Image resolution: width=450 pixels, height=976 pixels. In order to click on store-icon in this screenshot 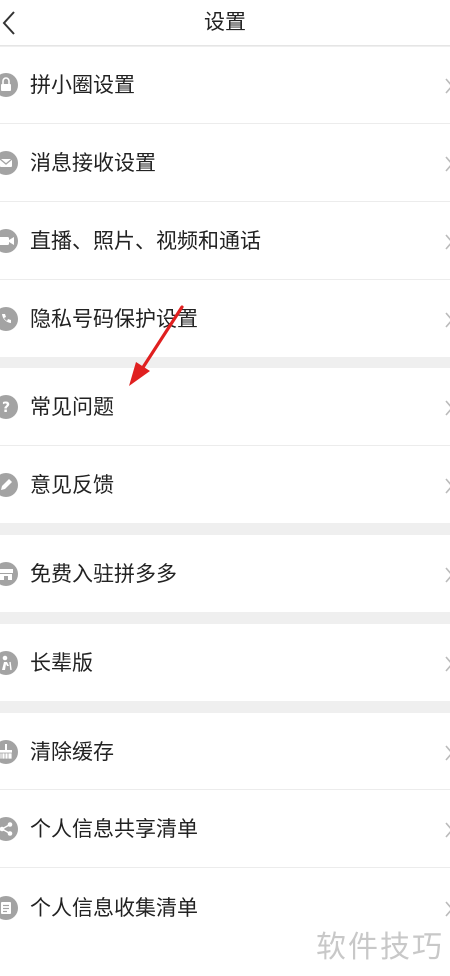, I will do `click(9, 574)`.